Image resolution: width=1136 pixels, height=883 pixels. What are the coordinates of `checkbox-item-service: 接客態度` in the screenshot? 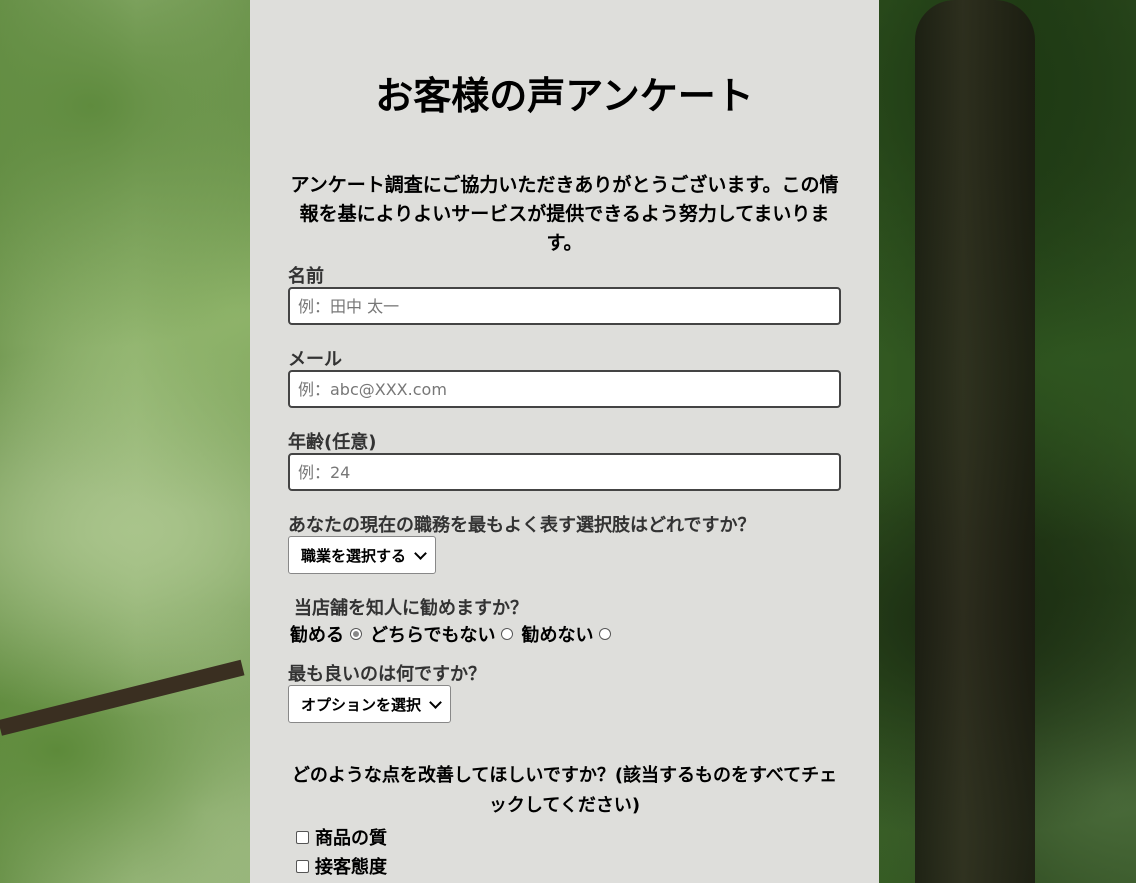 It's located at (341, 866).